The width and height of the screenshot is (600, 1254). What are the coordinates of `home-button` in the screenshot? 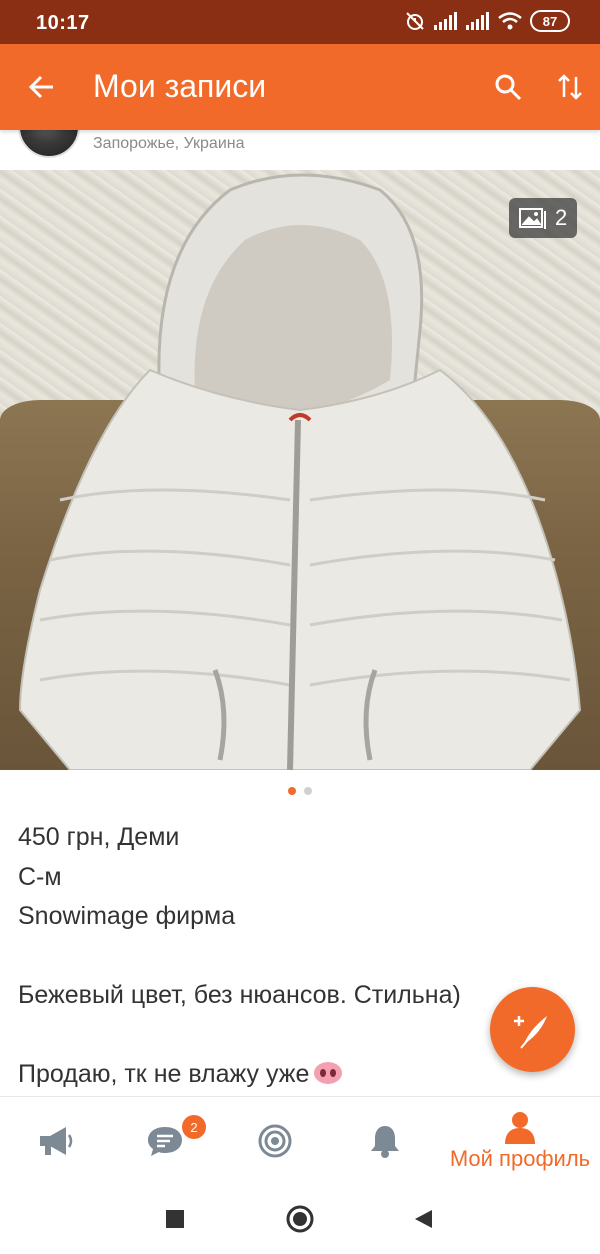 It's located at (300, 1219).